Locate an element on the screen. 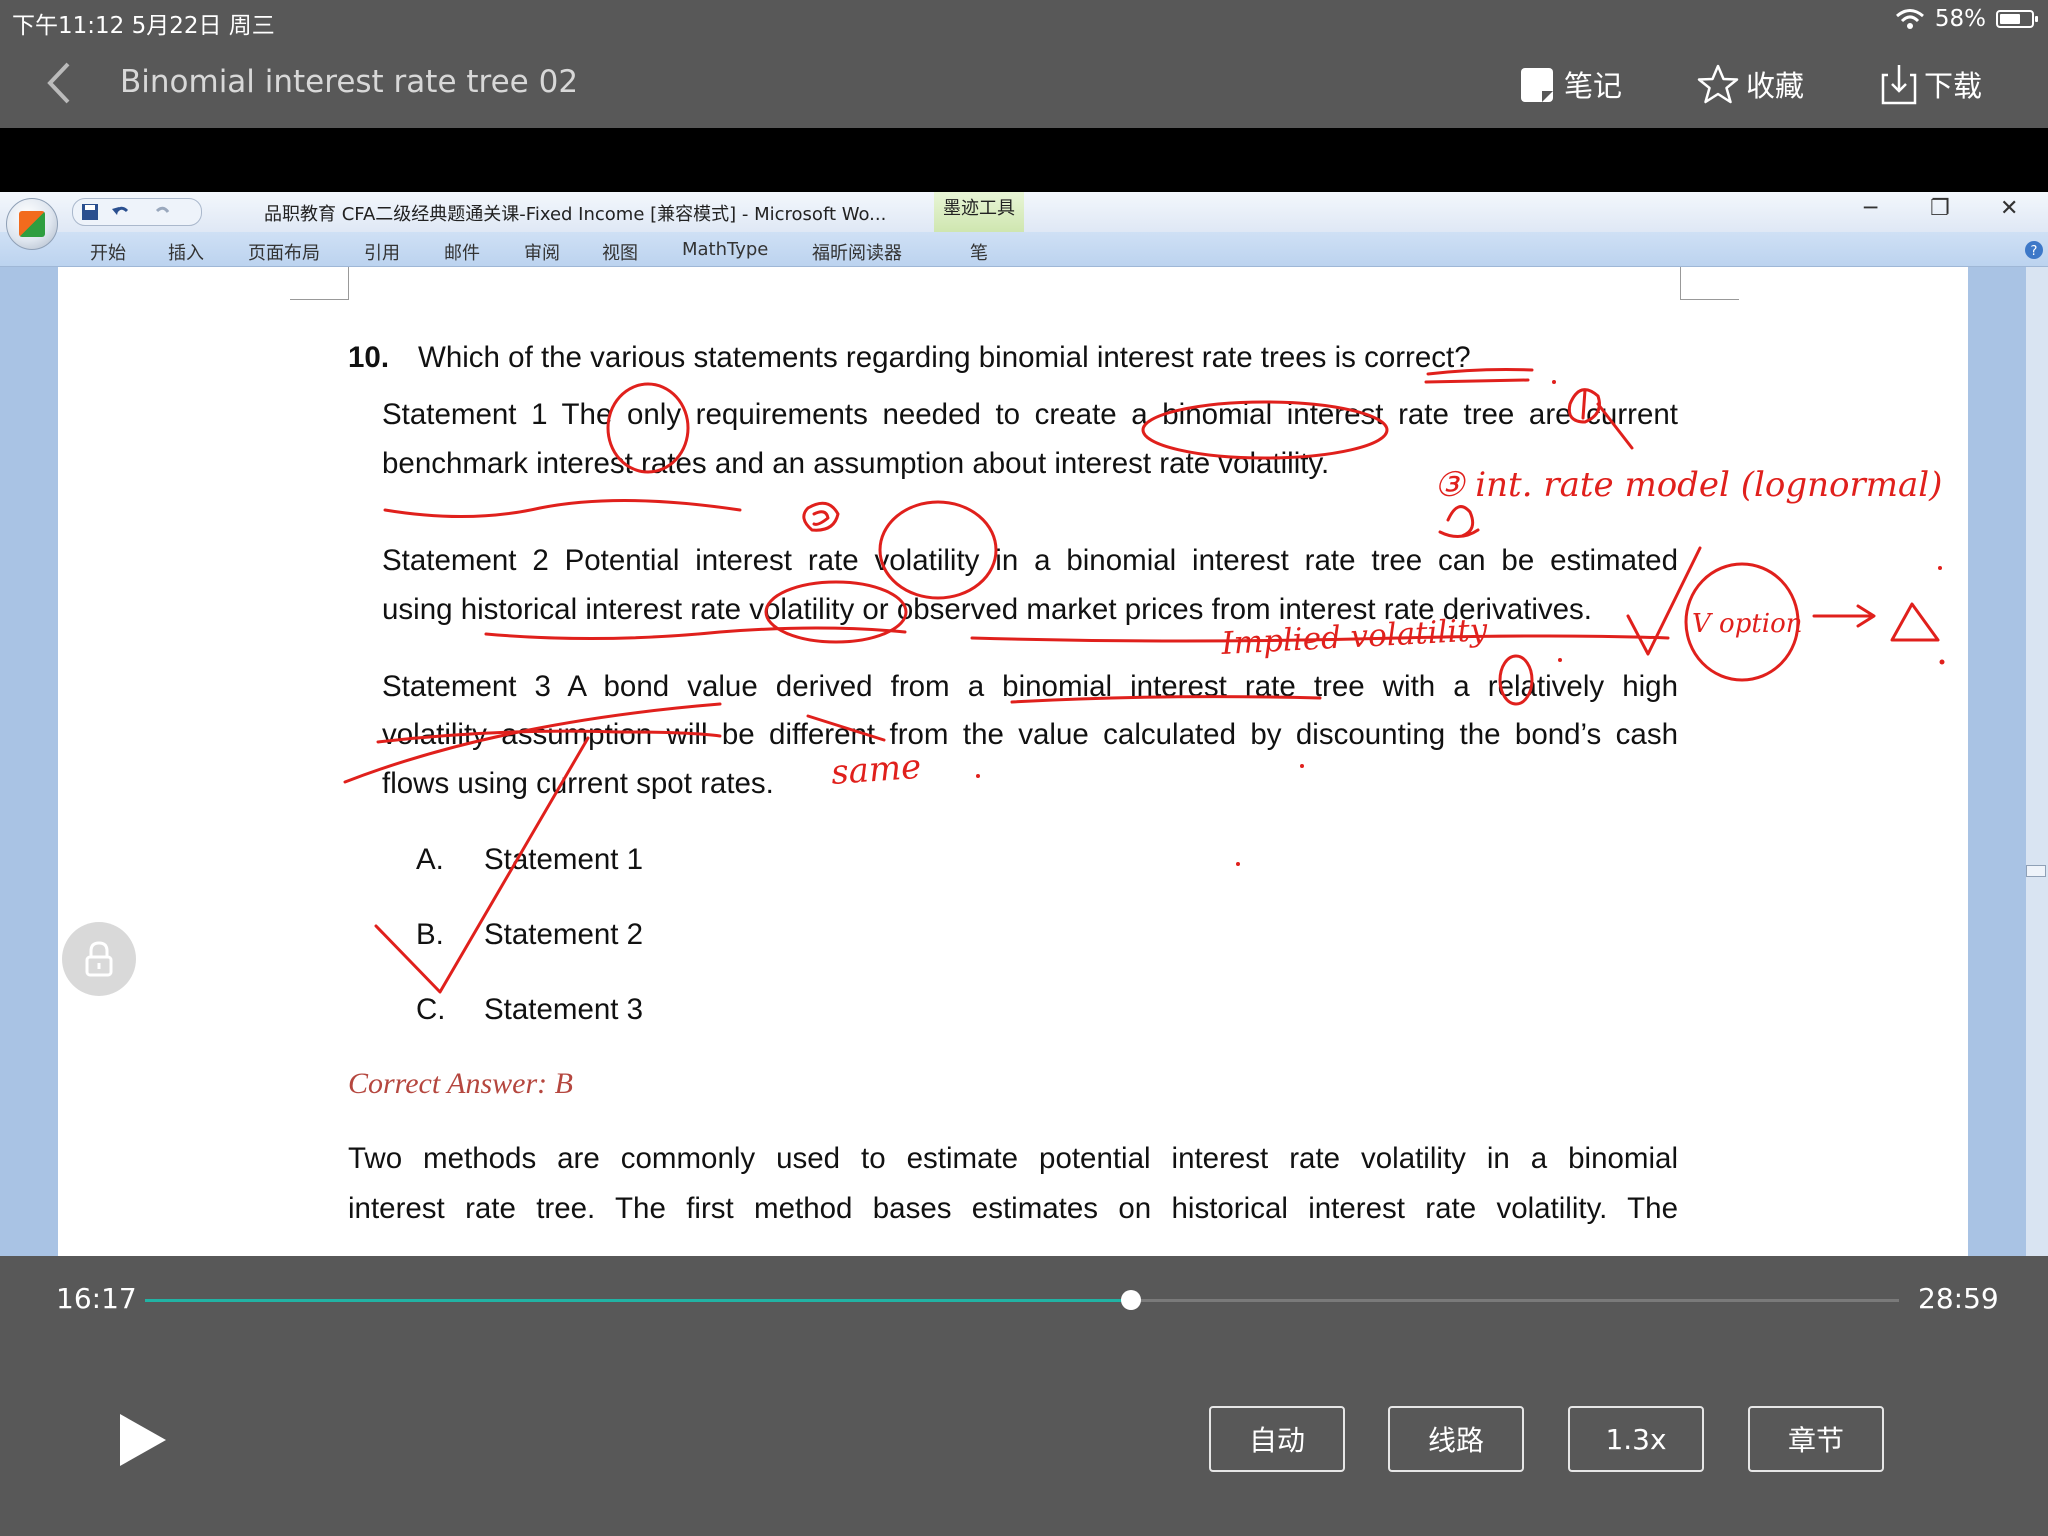 The image size is (2048, 1536). back-chevron-icon is located at coordinates (60, 83).